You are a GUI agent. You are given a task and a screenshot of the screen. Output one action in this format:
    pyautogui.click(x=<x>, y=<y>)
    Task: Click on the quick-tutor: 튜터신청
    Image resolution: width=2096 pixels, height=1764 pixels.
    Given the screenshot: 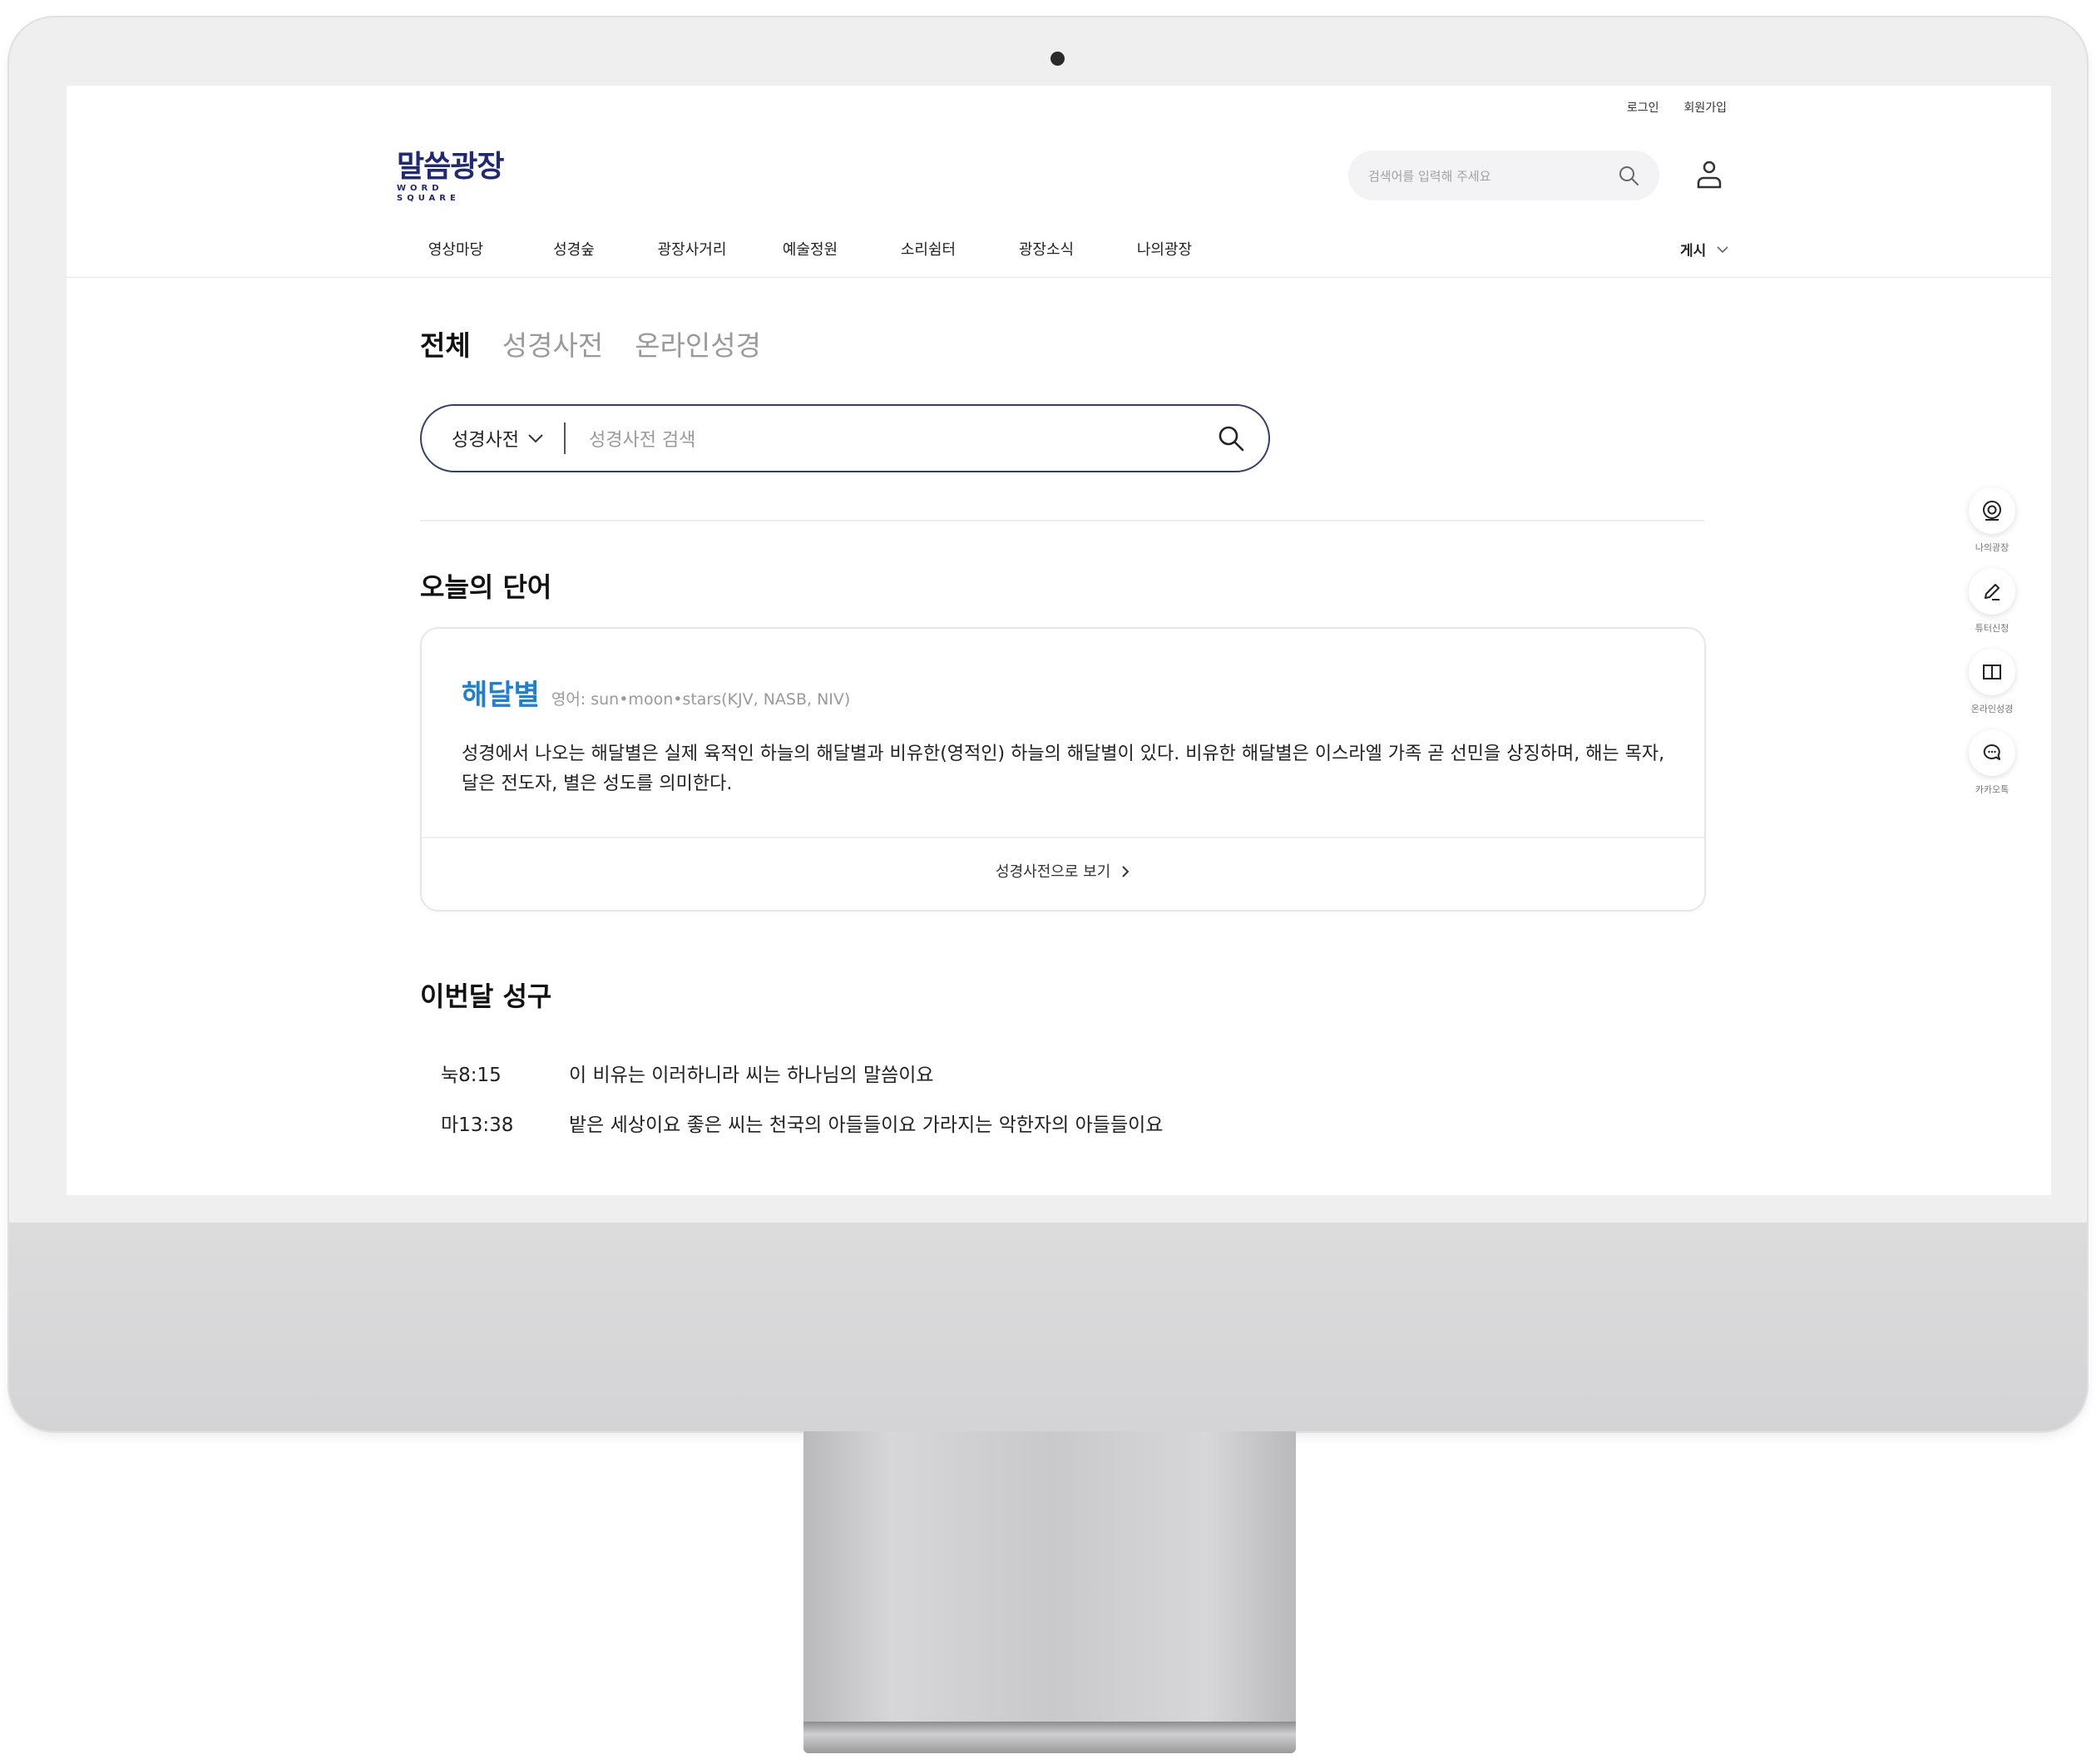 What is the action you would take?
    pyautogui.click(x=1992, y=608)
    